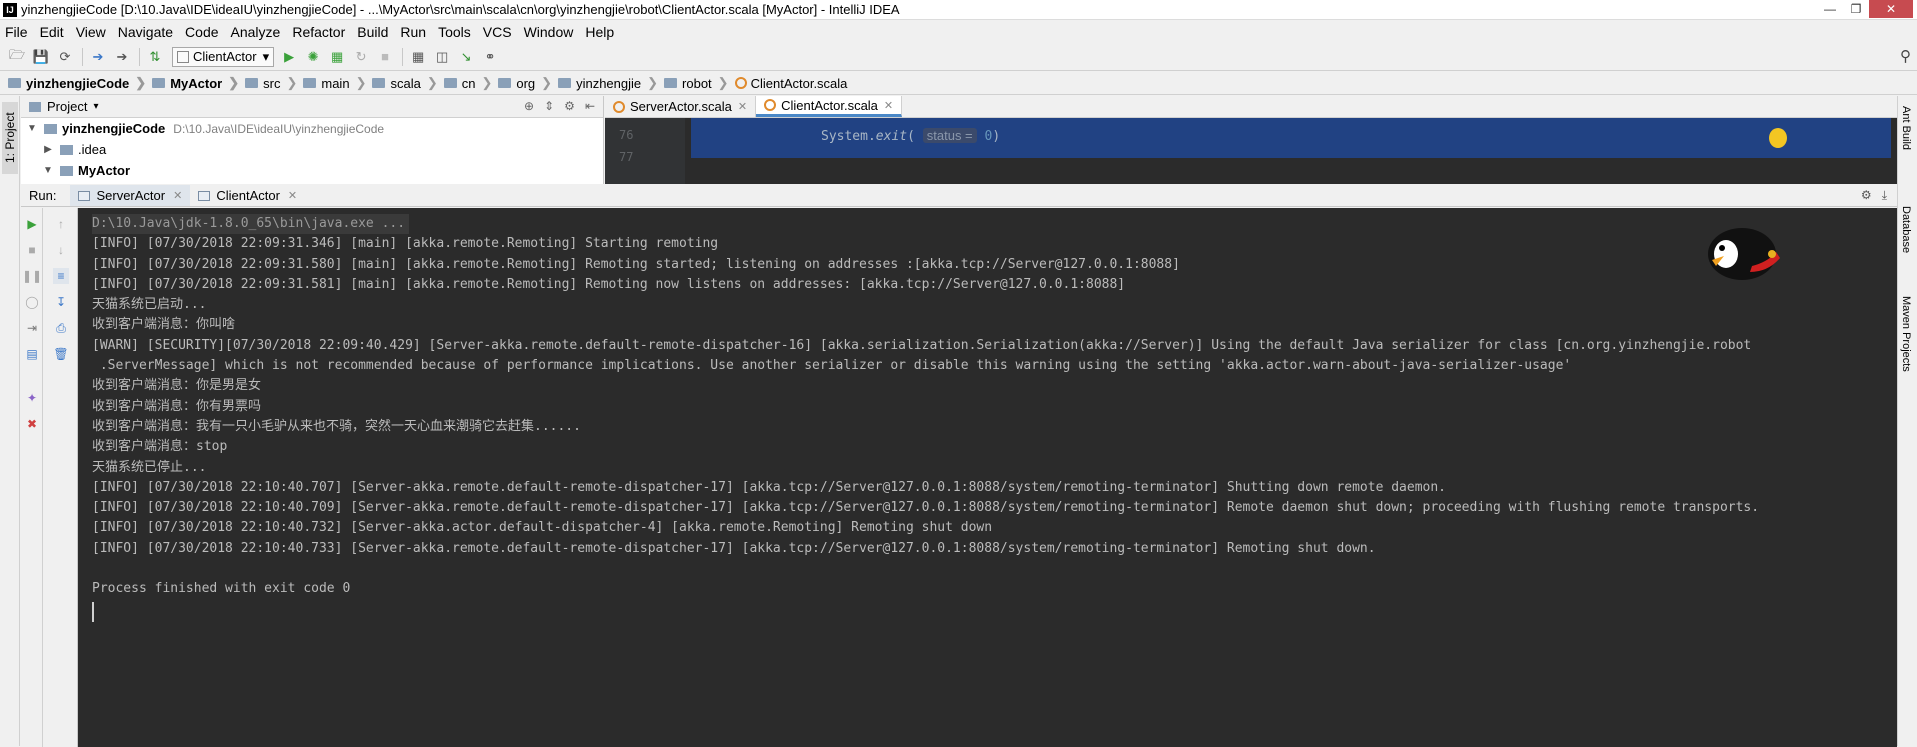  Describe the element at coordinates (454, 32) in the screenshot. I see `menu-tools: Tools` at that location.